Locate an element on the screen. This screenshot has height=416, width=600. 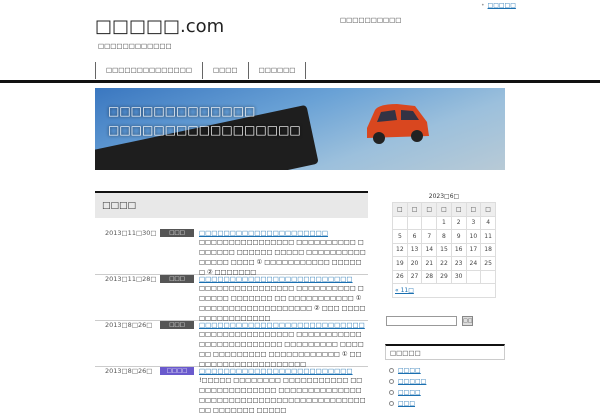
site-title: □□□□□.com is located at coordinates (159, 26).